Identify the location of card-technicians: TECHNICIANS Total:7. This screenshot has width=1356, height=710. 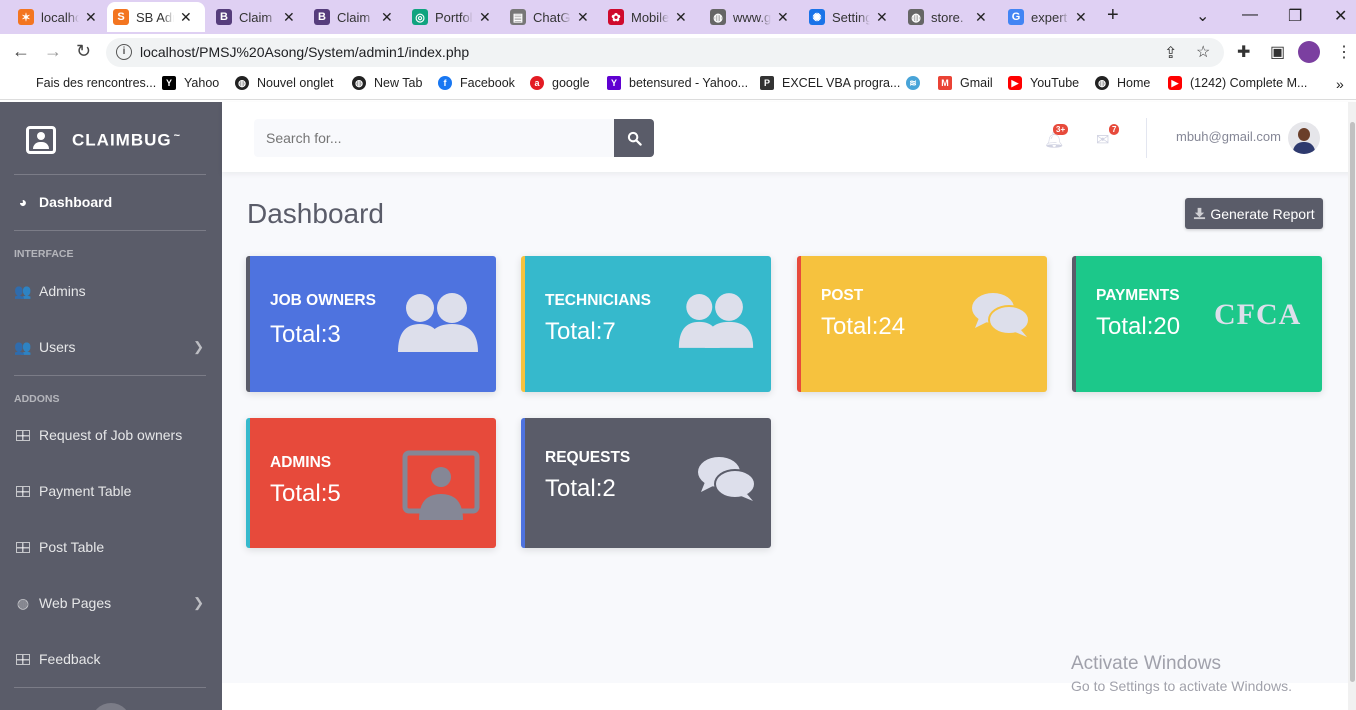
(646, 324).